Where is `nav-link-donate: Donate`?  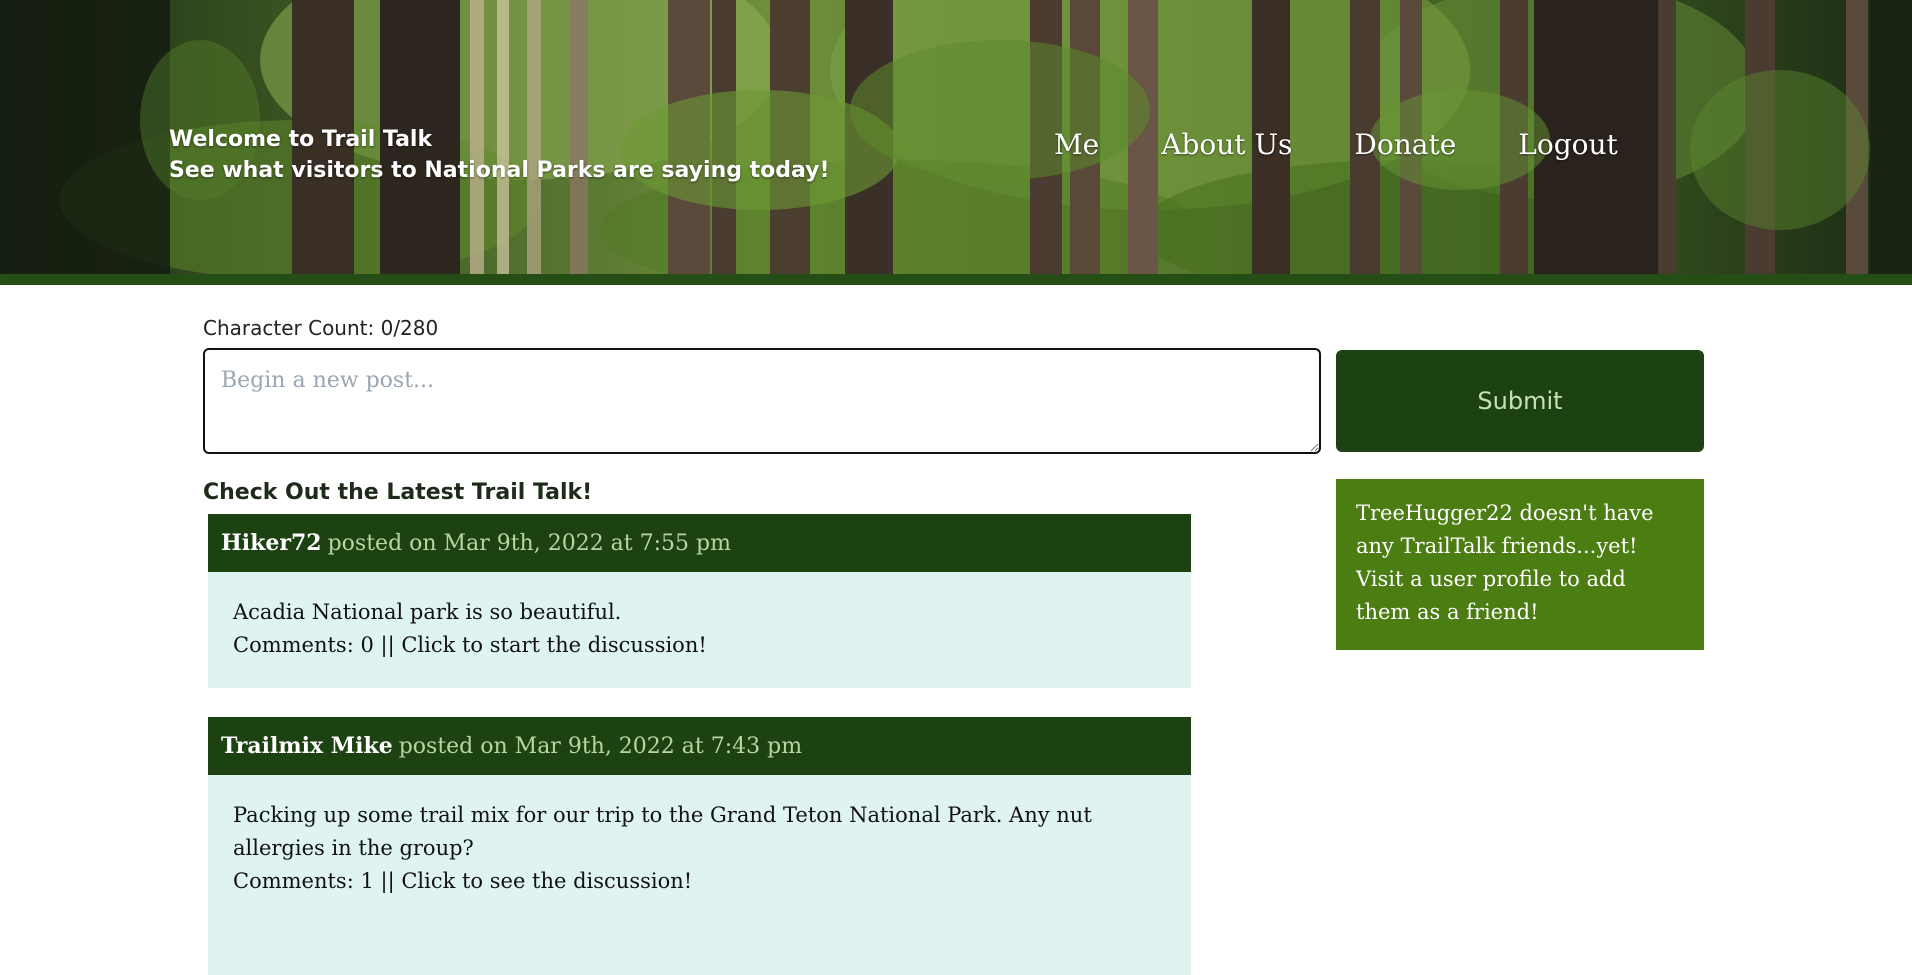 nav-link-donate: Donate is located at coordinates (1405, 144).